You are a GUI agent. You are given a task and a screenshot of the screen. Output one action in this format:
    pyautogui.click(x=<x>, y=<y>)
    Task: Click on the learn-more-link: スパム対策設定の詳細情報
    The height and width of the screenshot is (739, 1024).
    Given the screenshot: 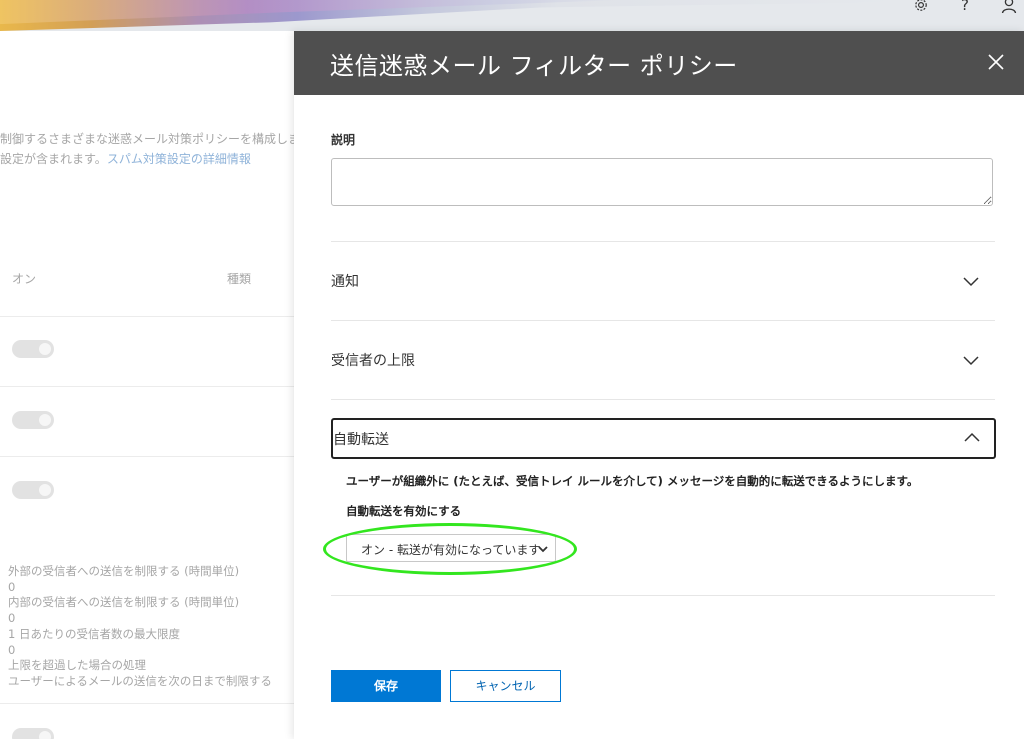 What is the action you would take?
    pyautogui.click(x=179, y=159)
    